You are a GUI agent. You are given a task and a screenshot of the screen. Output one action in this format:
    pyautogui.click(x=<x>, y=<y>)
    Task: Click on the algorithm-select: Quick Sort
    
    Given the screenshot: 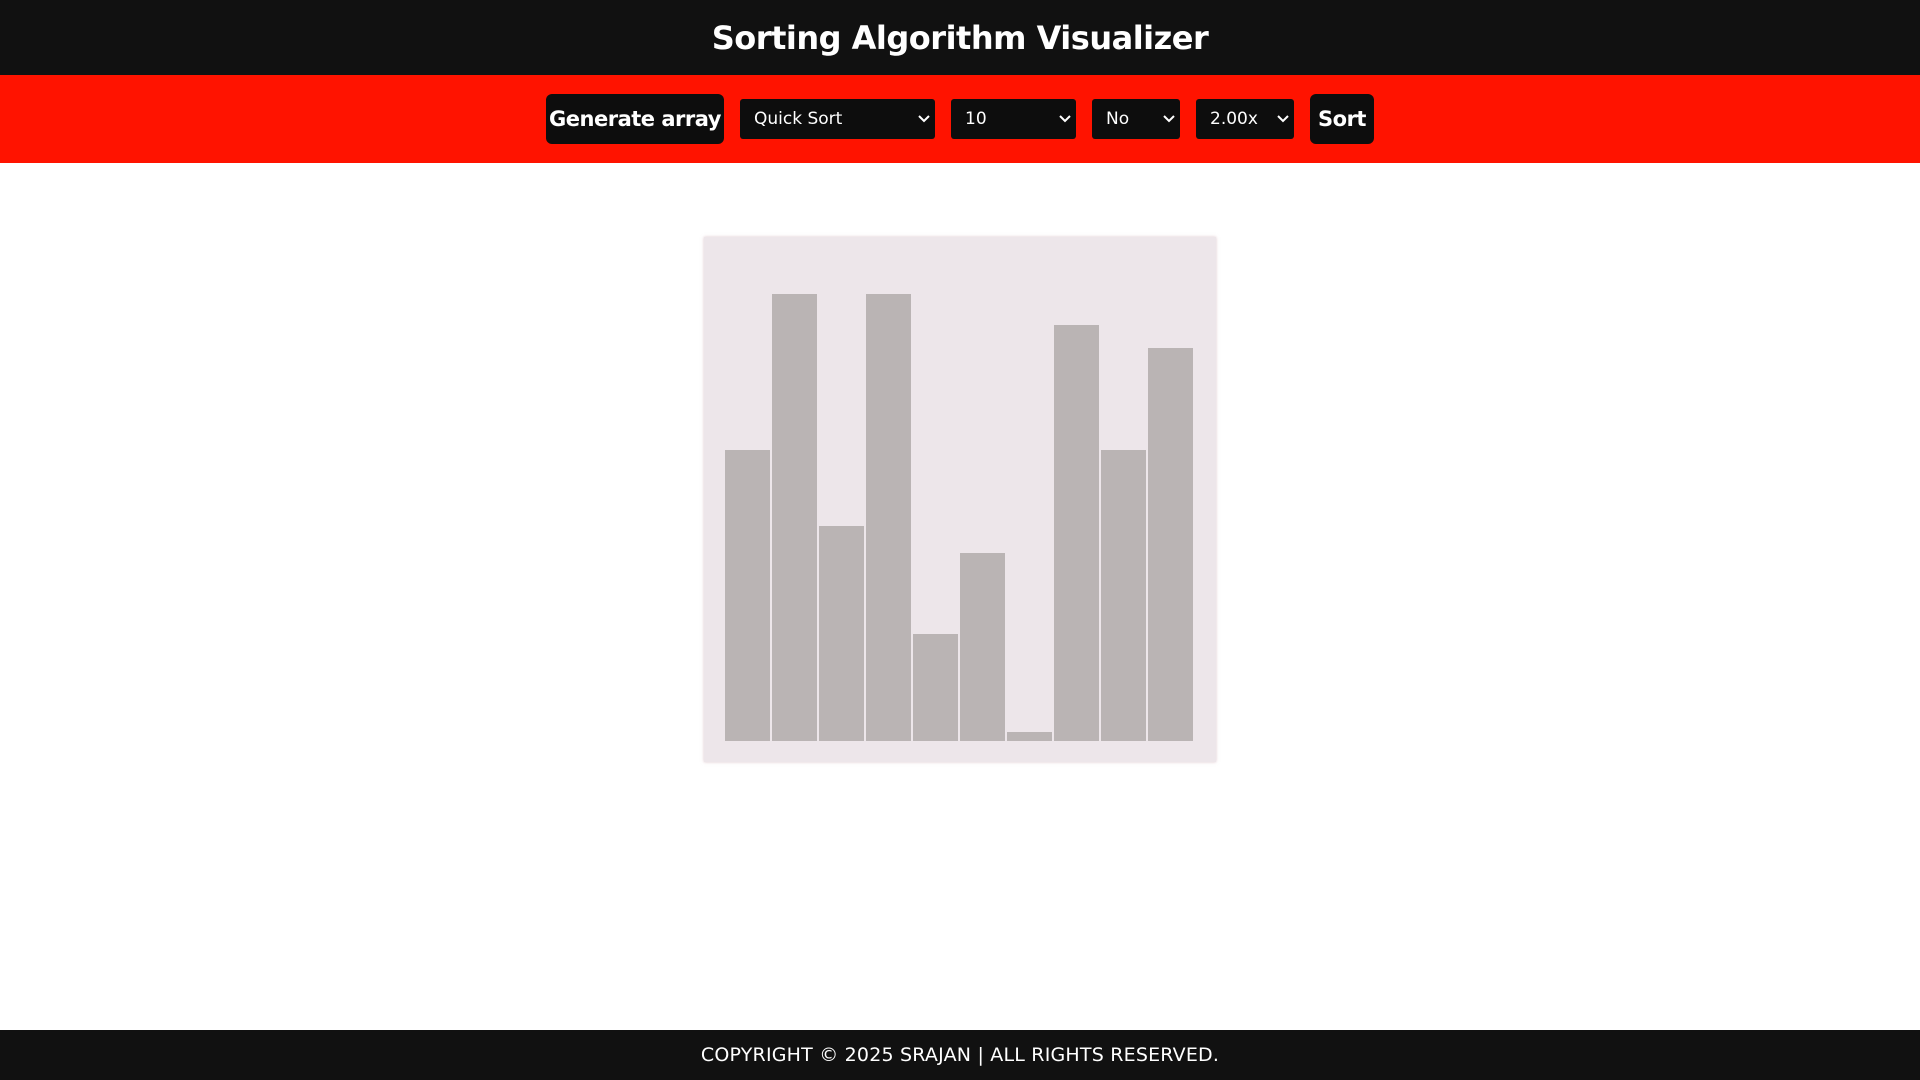 What is the action you would take?
    pyautogui.click(x=837, y=119)
    